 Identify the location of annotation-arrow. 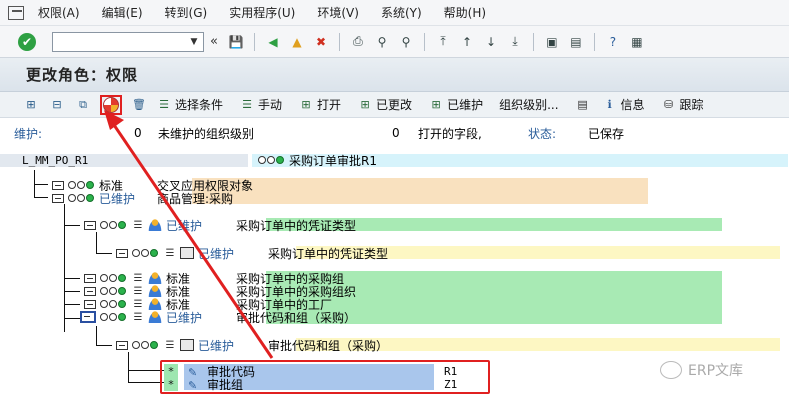
(189, 234).